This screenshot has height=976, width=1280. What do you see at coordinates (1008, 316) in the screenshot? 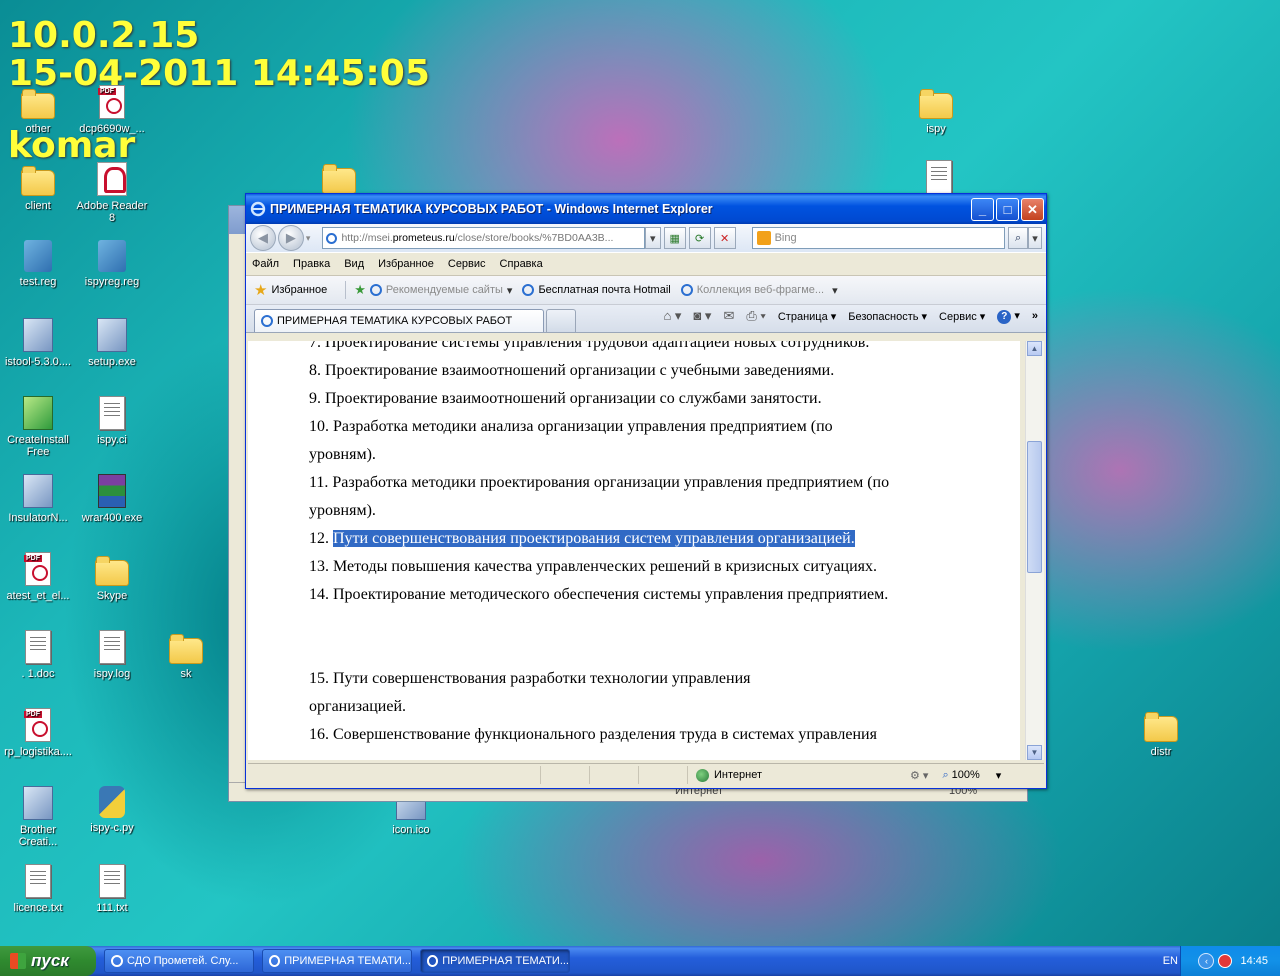
I see `help-icon: ? ▾` at bounding box center [1008, 316].